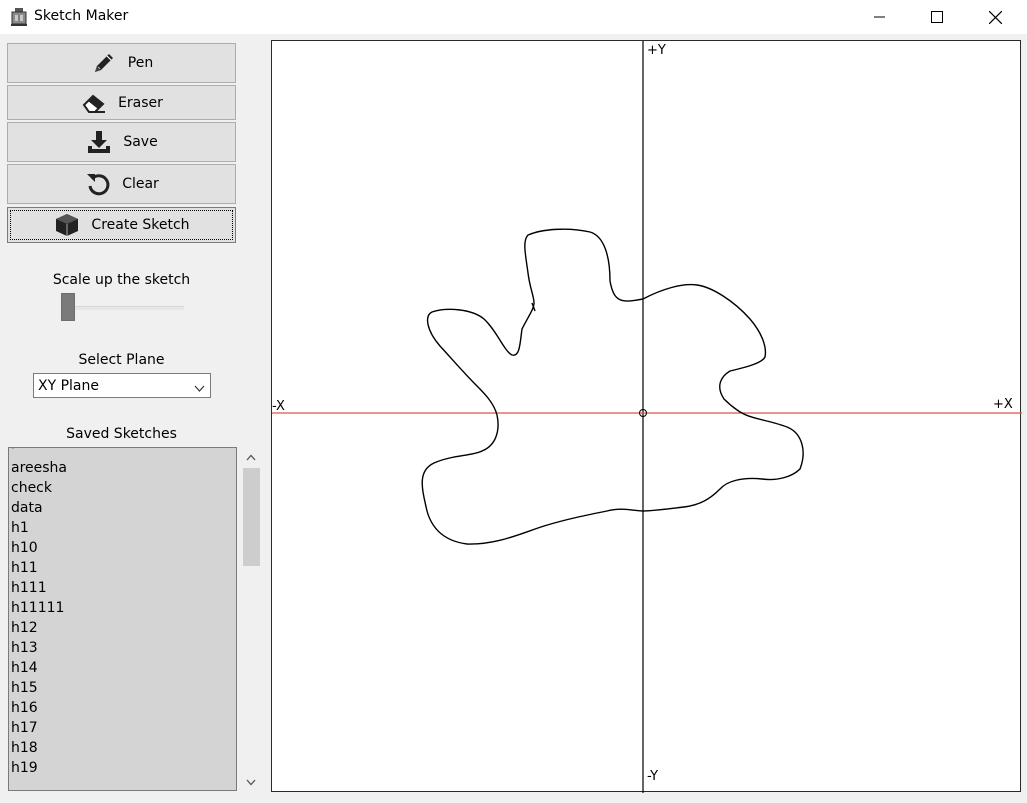 The image size is (1027, 803). I want to click on chevron-up-icon, so click(251, 457).